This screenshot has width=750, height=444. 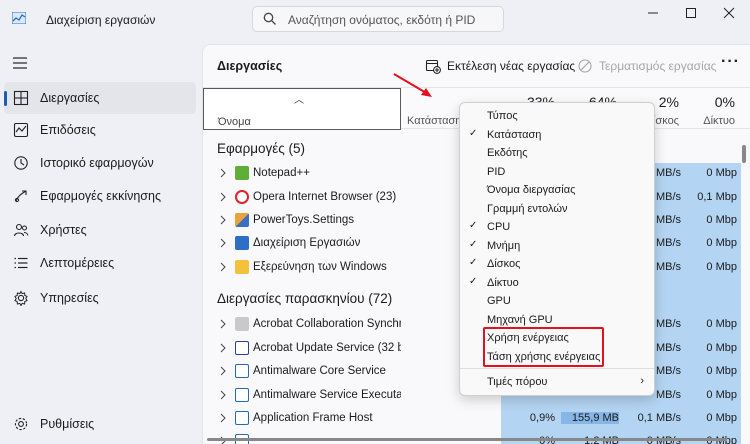 What do you see at coordinates (504, 264) in the screenshot?
I see `menu-item-label: Δίσκος` at bounding box center [504, 264].